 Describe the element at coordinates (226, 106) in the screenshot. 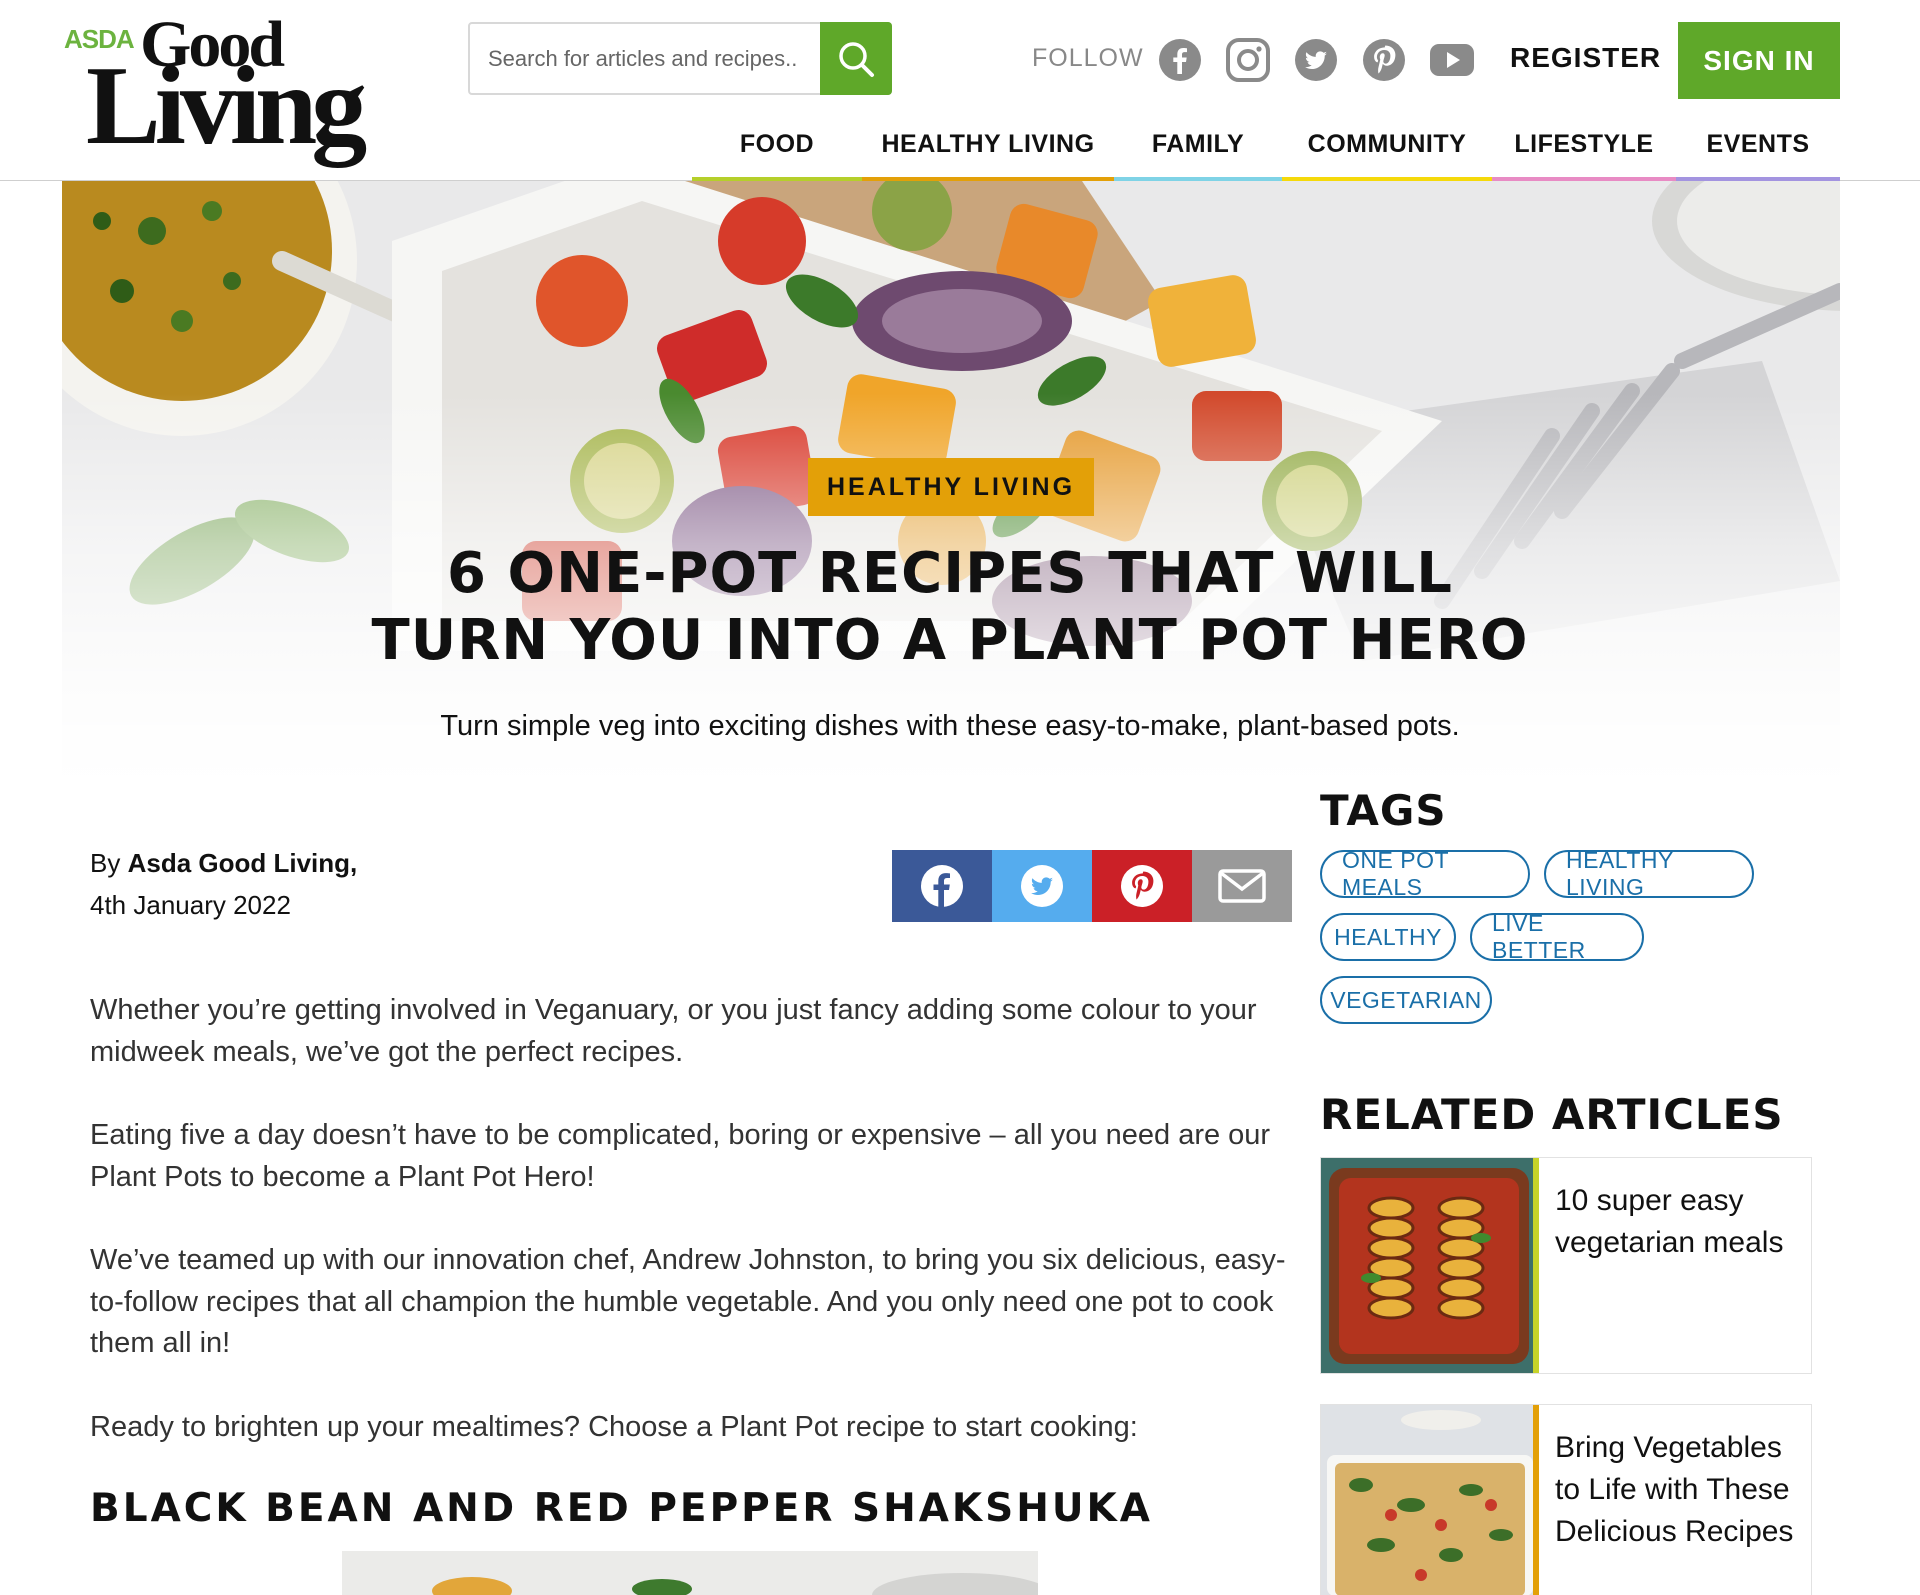

I see `logo-living-text: Living` at that location.